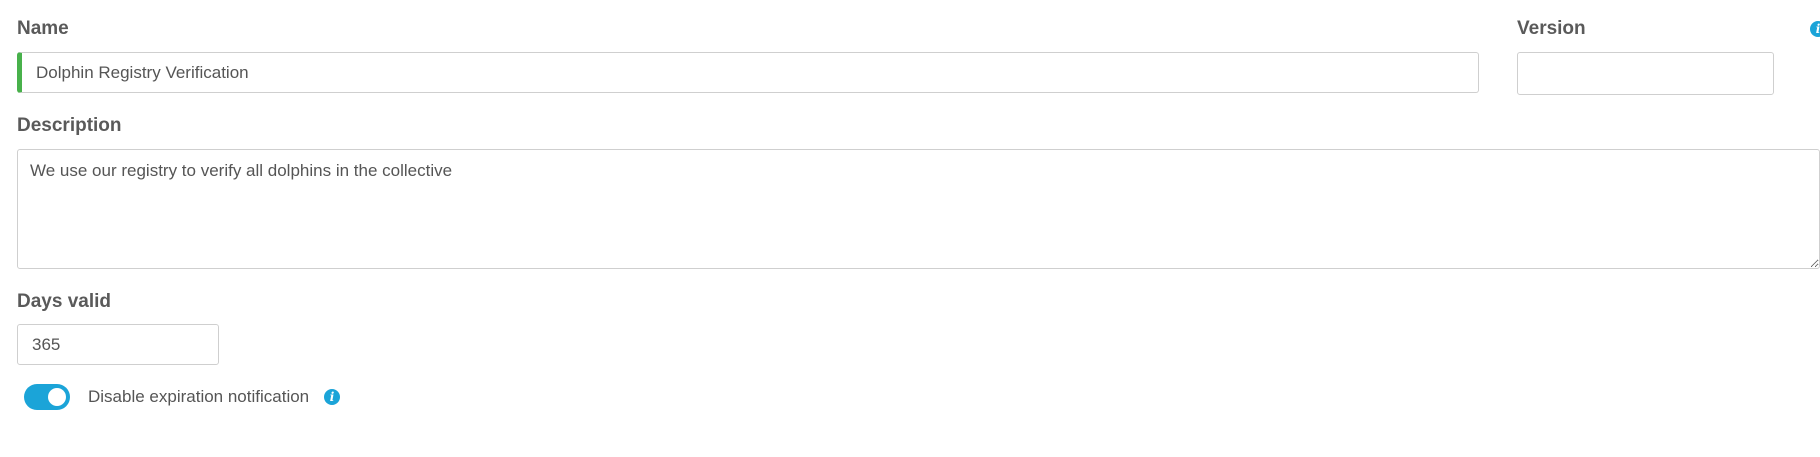 Image resolution: width=1820 pixels, height=457 pixels. What do you see at coordinates (118, 344) in the screenshot?
I see `days-valid-input` at bounding box center [118, 344].